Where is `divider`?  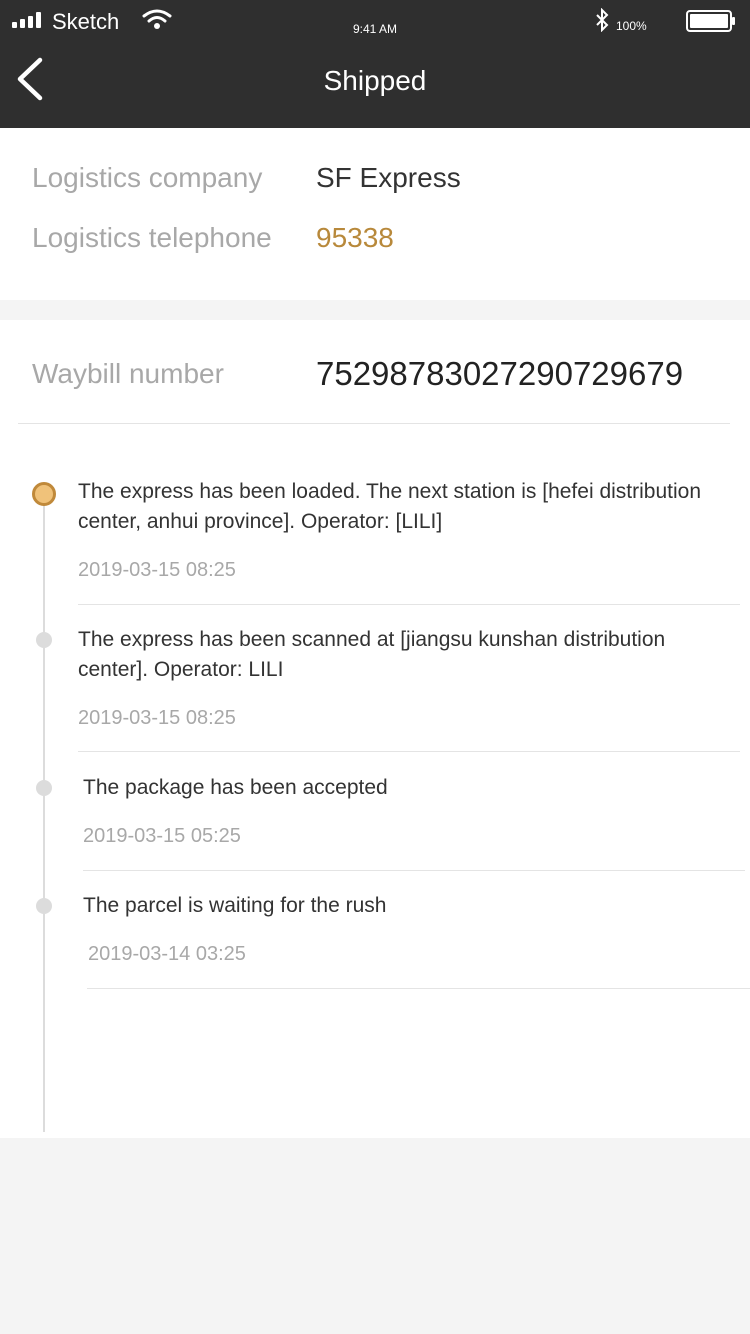 divider is located at coordinates (374, 423).